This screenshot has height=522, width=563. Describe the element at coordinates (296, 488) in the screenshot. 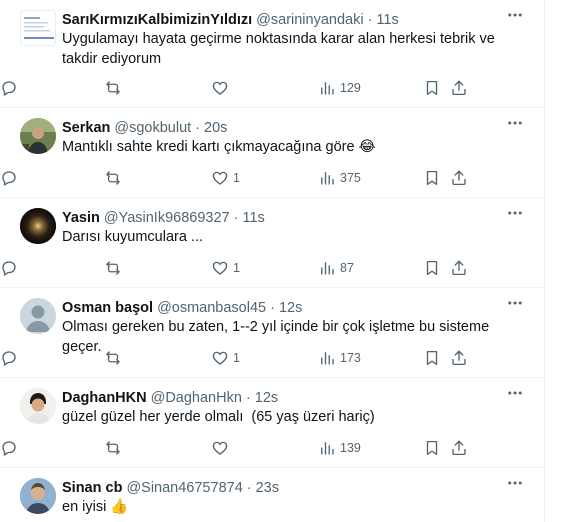

I see `tweet-header: Sinan cb @Sinan46757874 · 23s` at that location.